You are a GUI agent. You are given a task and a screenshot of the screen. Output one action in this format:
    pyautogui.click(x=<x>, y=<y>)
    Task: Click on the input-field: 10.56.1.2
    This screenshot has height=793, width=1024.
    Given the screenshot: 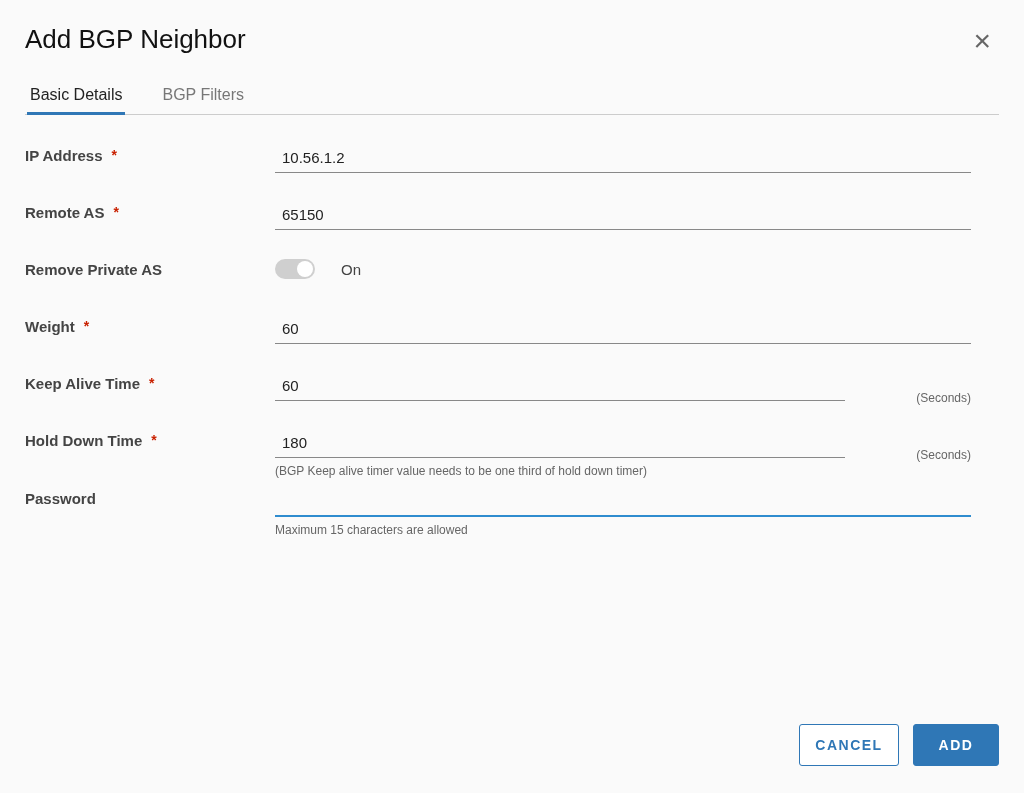 What is the action you would take?
    pyautogui.click(x=623, y=159)
    